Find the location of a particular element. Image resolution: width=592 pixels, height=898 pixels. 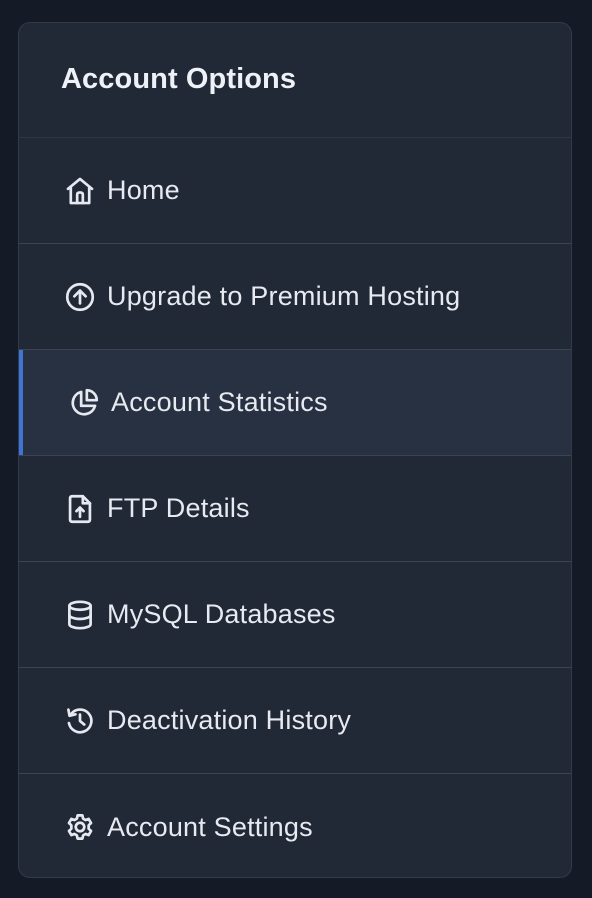

menu-item-account-statistics: Account Statistics is located at coordinates (295, 403).